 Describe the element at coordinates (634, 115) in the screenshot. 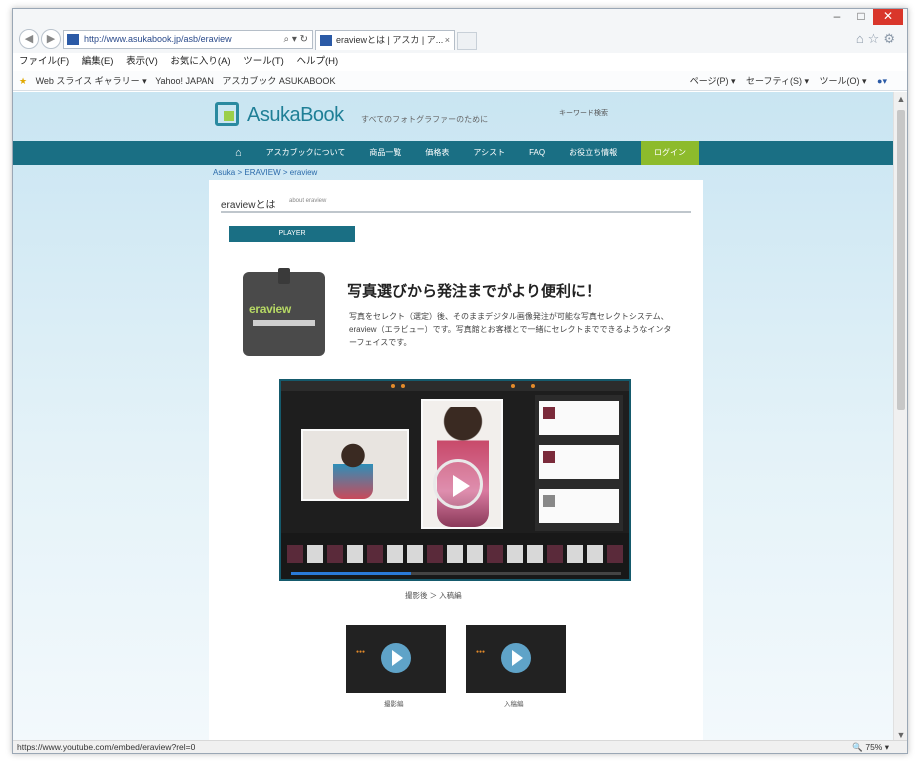

I see `header-search: キーワード検索` at that location.